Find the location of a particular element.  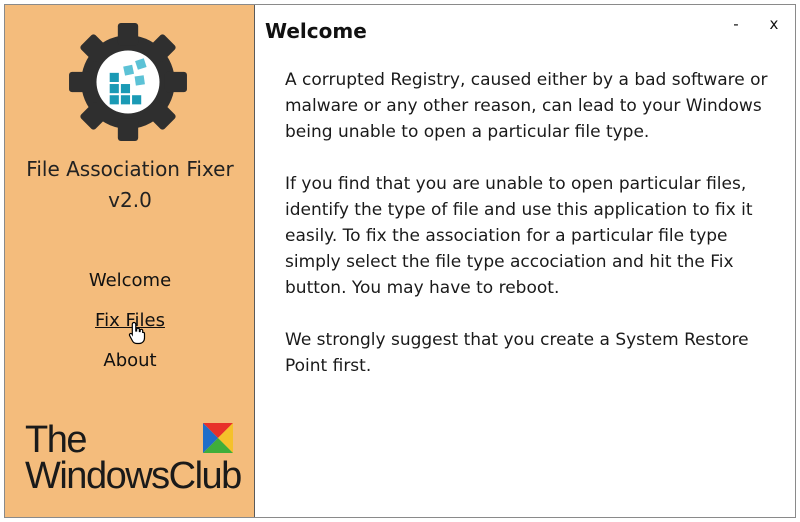

brand-line2: WindowsClub is located at coordinates (133, 476).